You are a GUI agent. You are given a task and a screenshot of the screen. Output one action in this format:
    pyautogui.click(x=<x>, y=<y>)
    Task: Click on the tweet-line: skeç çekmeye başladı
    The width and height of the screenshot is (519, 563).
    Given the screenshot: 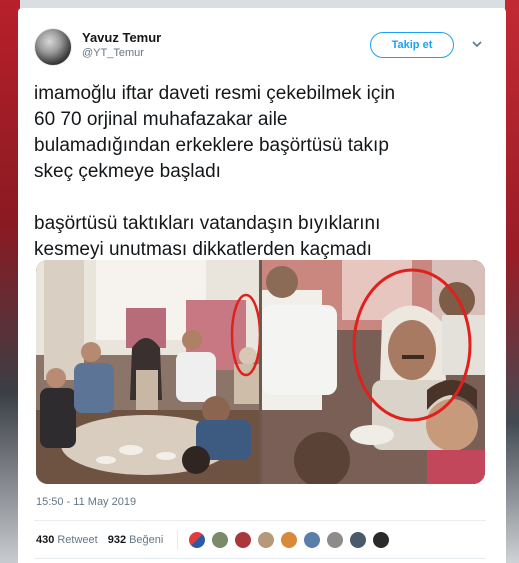 What is the action you would take?
    pyautogui.click(x=127, y=171)
    